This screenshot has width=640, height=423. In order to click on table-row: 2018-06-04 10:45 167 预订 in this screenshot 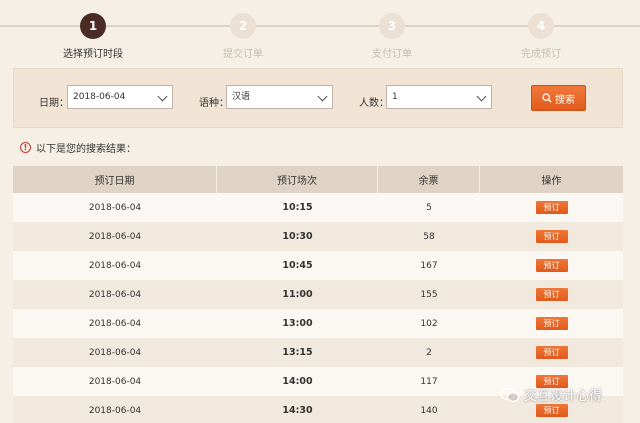, I will do `click(318, 265)`.